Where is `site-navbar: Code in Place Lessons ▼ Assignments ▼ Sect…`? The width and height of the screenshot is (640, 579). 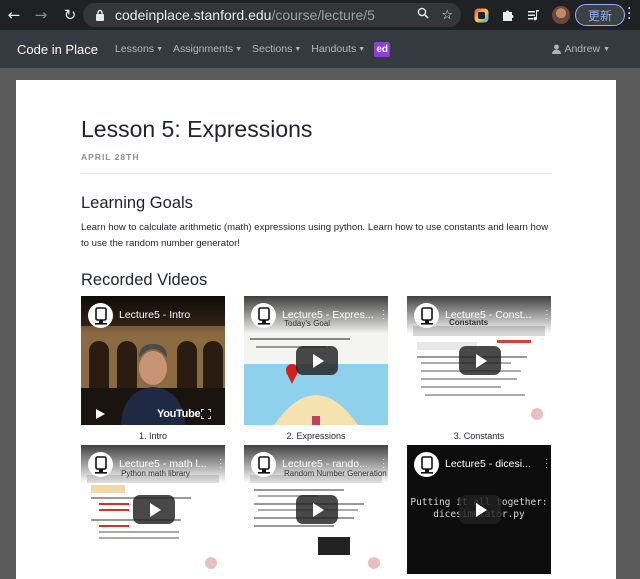 site-navbar: Code in Place Lessons ▼ Assignments ▼ Sect… is located at coordinates (320, 49).